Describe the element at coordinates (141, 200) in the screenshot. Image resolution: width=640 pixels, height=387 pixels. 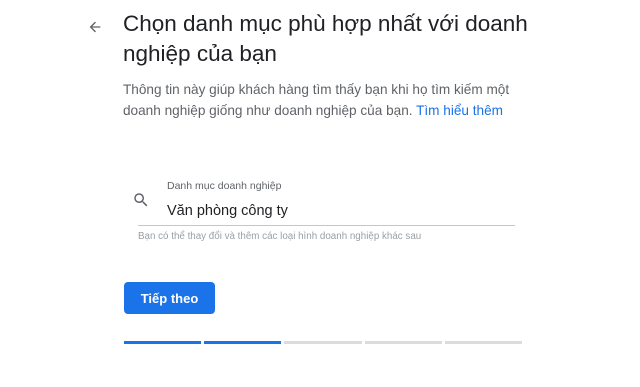
I see `search-icon` at that location.